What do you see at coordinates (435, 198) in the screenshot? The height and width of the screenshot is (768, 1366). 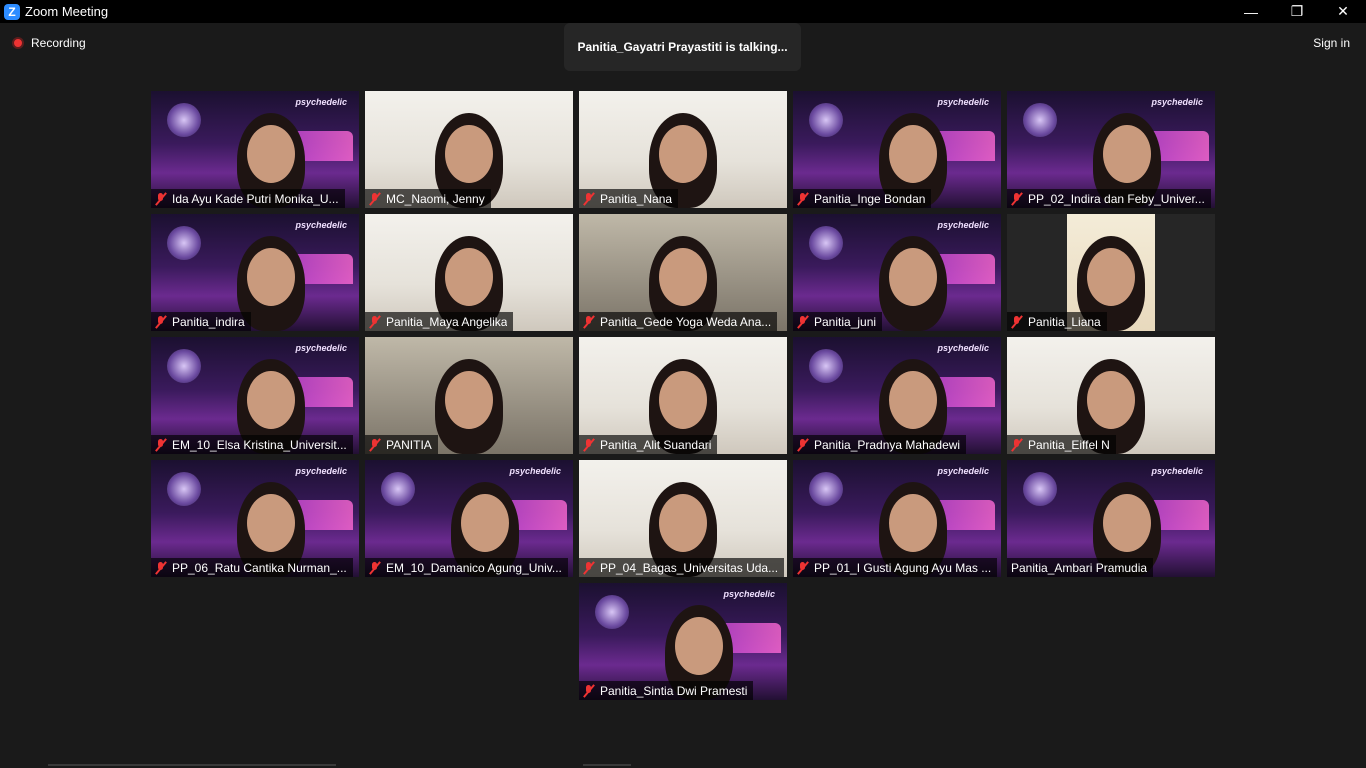 I see `participant-name: MC_Naomi, Jenny` at bounding box center [435, 198].